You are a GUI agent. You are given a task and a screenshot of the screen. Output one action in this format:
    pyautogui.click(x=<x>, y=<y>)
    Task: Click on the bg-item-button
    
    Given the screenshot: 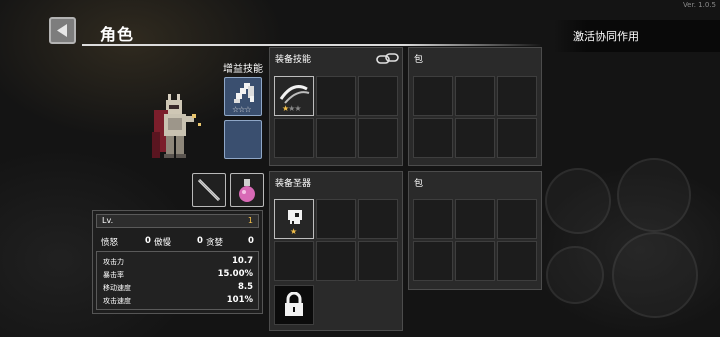 What is the action you would take?
    pyautogui.click(x=575, y=275)
    